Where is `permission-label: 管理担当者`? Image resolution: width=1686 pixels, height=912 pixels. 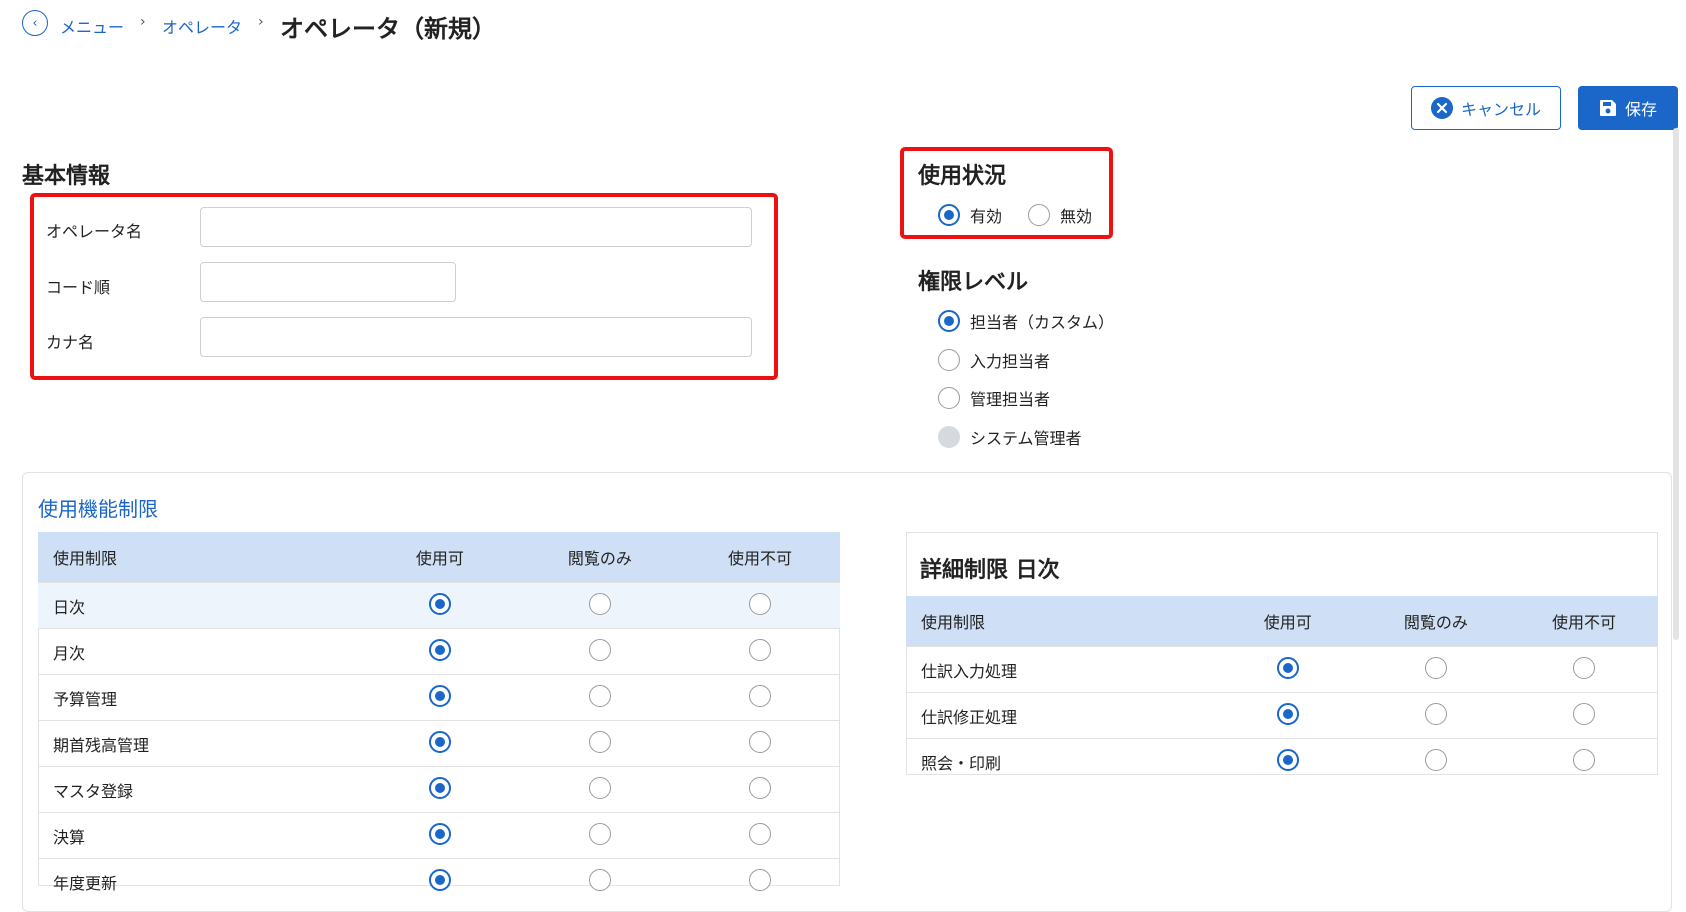
permission-label: 管理担当者 is located at coordinates (1010, 399).